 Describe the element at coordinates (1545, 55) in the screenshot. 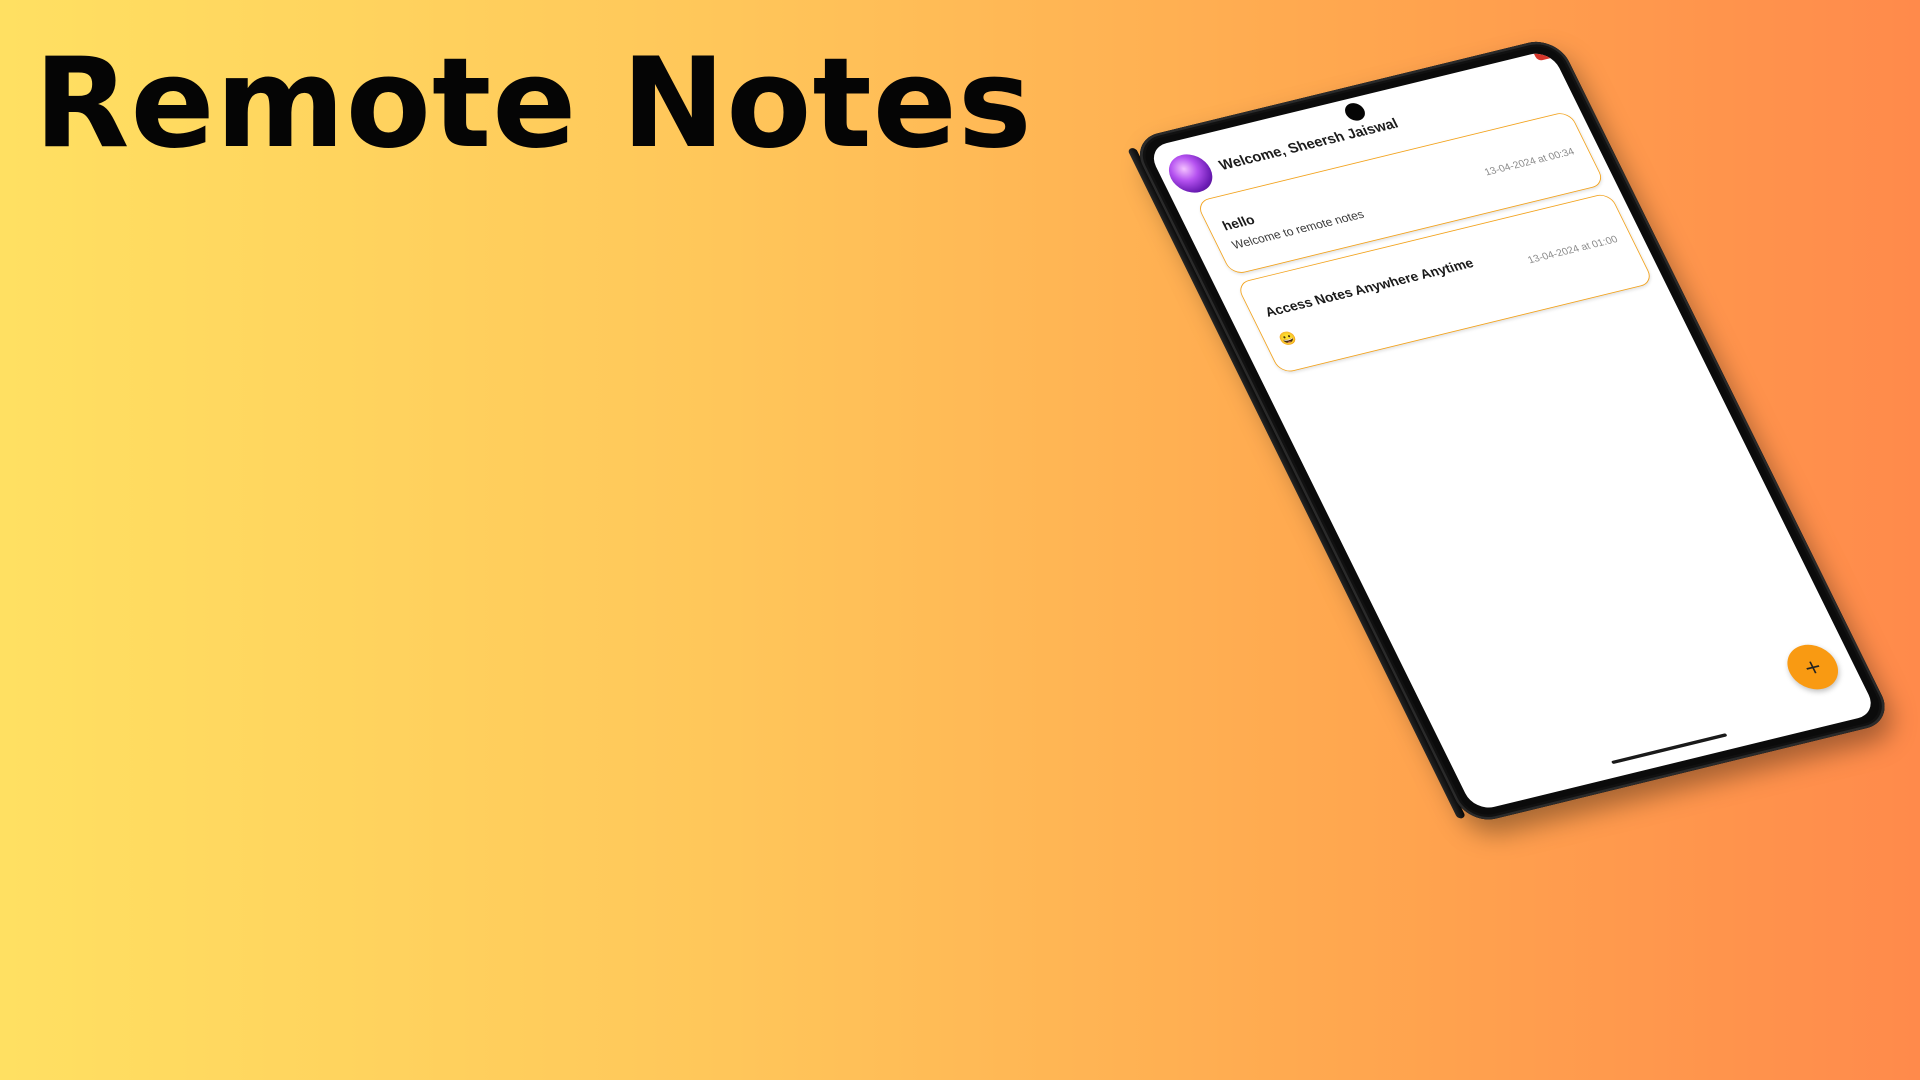

I see `status-corner-mark` at that location.